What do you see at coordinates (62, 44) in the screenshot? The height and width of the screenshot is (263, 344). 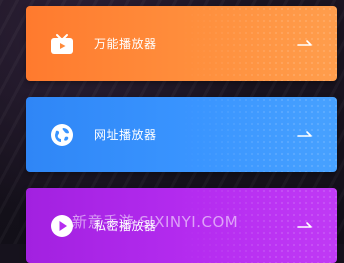 I see `tv-icon` at bounding box center [62, 44].